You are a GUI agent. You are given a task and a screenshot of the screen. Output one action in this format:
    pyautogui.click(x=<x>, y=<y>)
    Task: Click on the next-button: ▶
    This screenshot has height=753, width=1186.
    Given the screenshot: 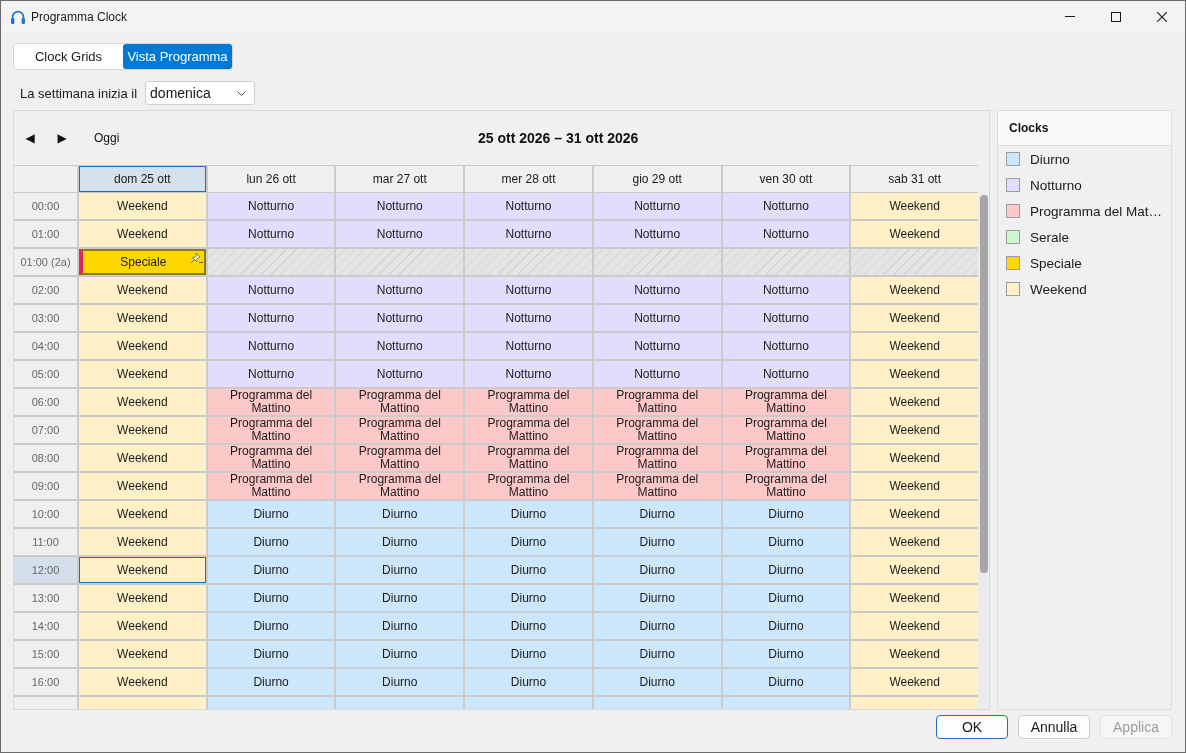 What is the action you would take?
    pyautogui.click(x=62, y=138)
    